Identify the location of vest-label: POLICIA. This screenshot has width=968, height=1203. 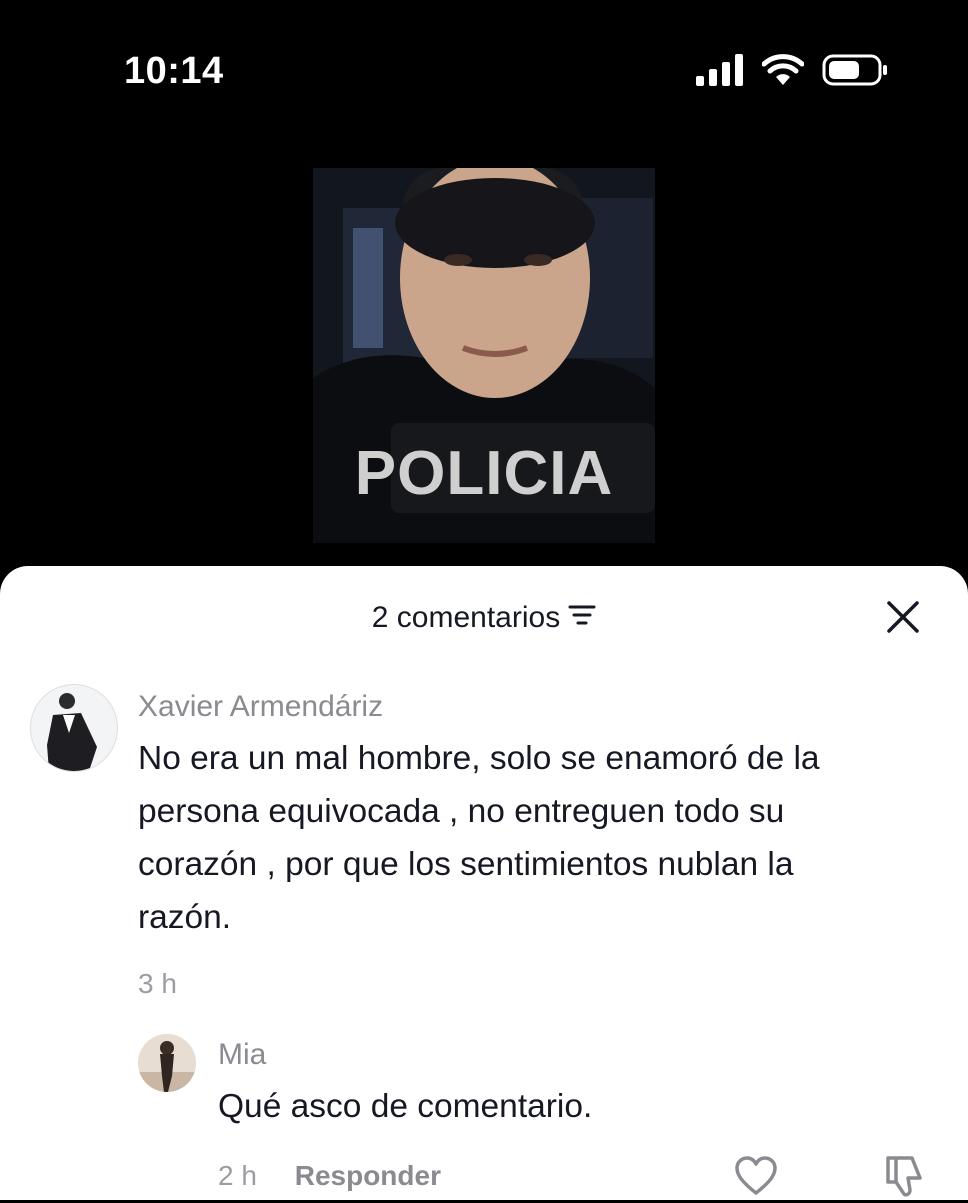
(484, 473).